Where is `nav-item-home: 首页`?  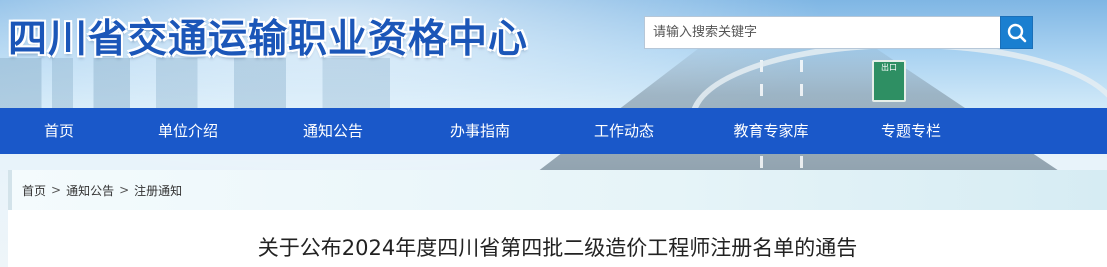 nav-item-home: 首页 is located at coordinates (59, 131).